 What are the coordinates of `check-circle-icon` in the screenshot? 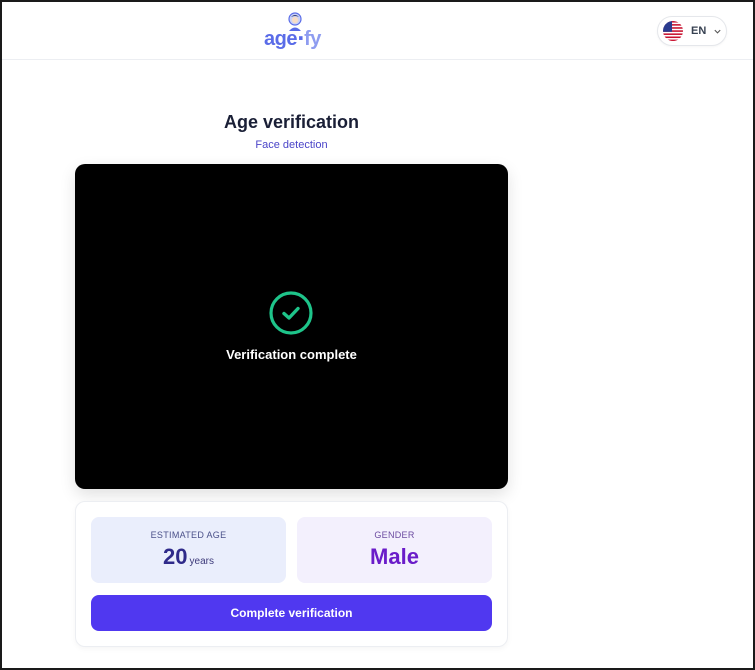 It's located at (291, 313).